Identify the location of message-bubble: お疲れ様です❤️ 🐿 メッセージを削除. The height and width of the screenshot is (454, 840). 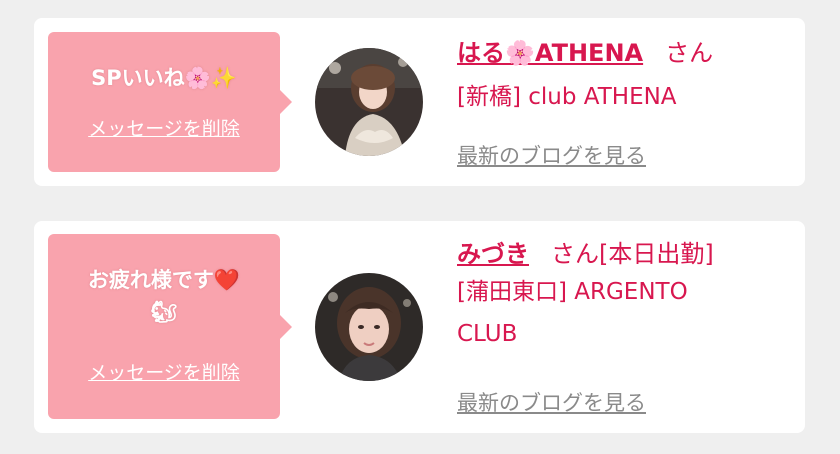
(170, 326).